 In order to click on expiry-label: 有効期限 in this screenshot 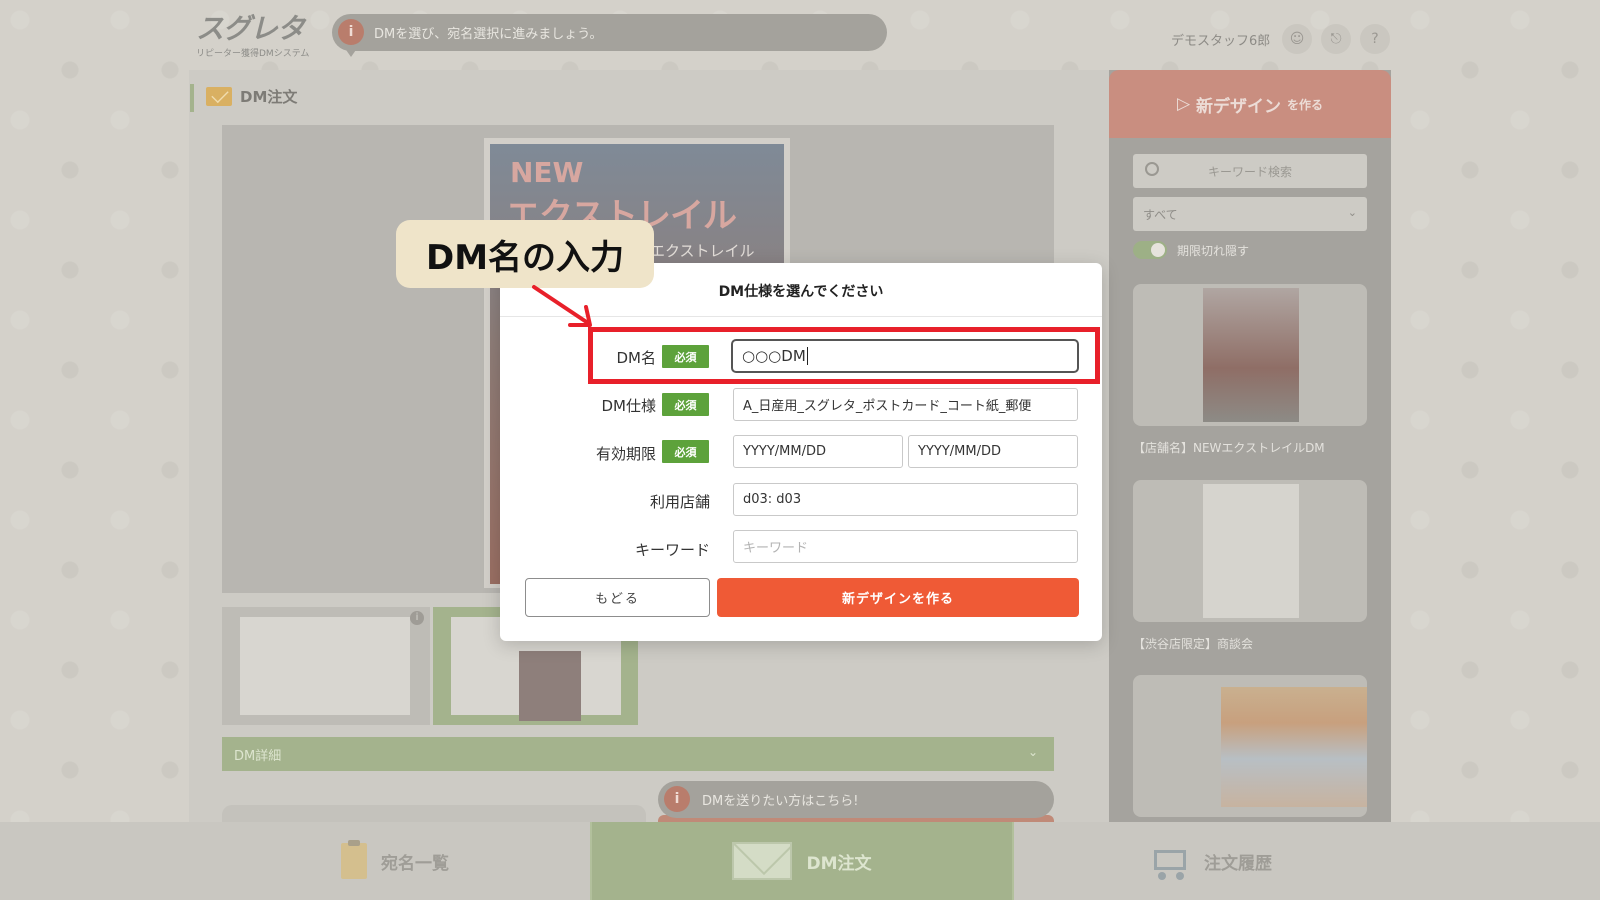, I will do `click(625, 454)`.